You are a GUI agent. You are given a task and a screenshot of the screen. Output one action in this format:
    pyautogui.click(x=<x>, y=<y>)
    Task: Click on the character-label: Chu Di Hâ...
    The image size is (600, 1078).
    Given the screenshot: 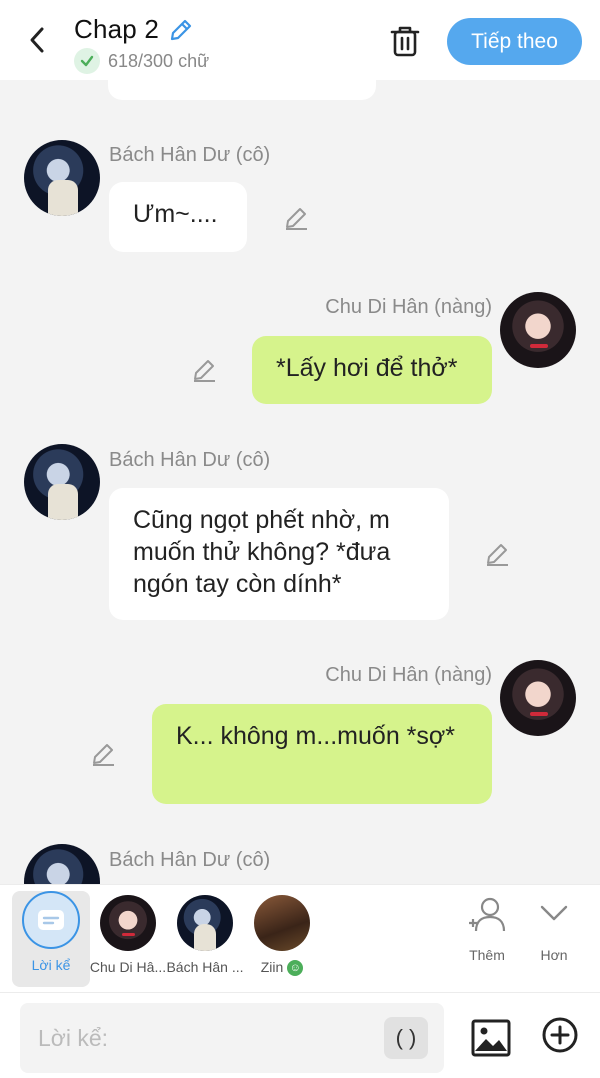 What is the action you would take?
    pyautogui.click(x=128, y=967)
    